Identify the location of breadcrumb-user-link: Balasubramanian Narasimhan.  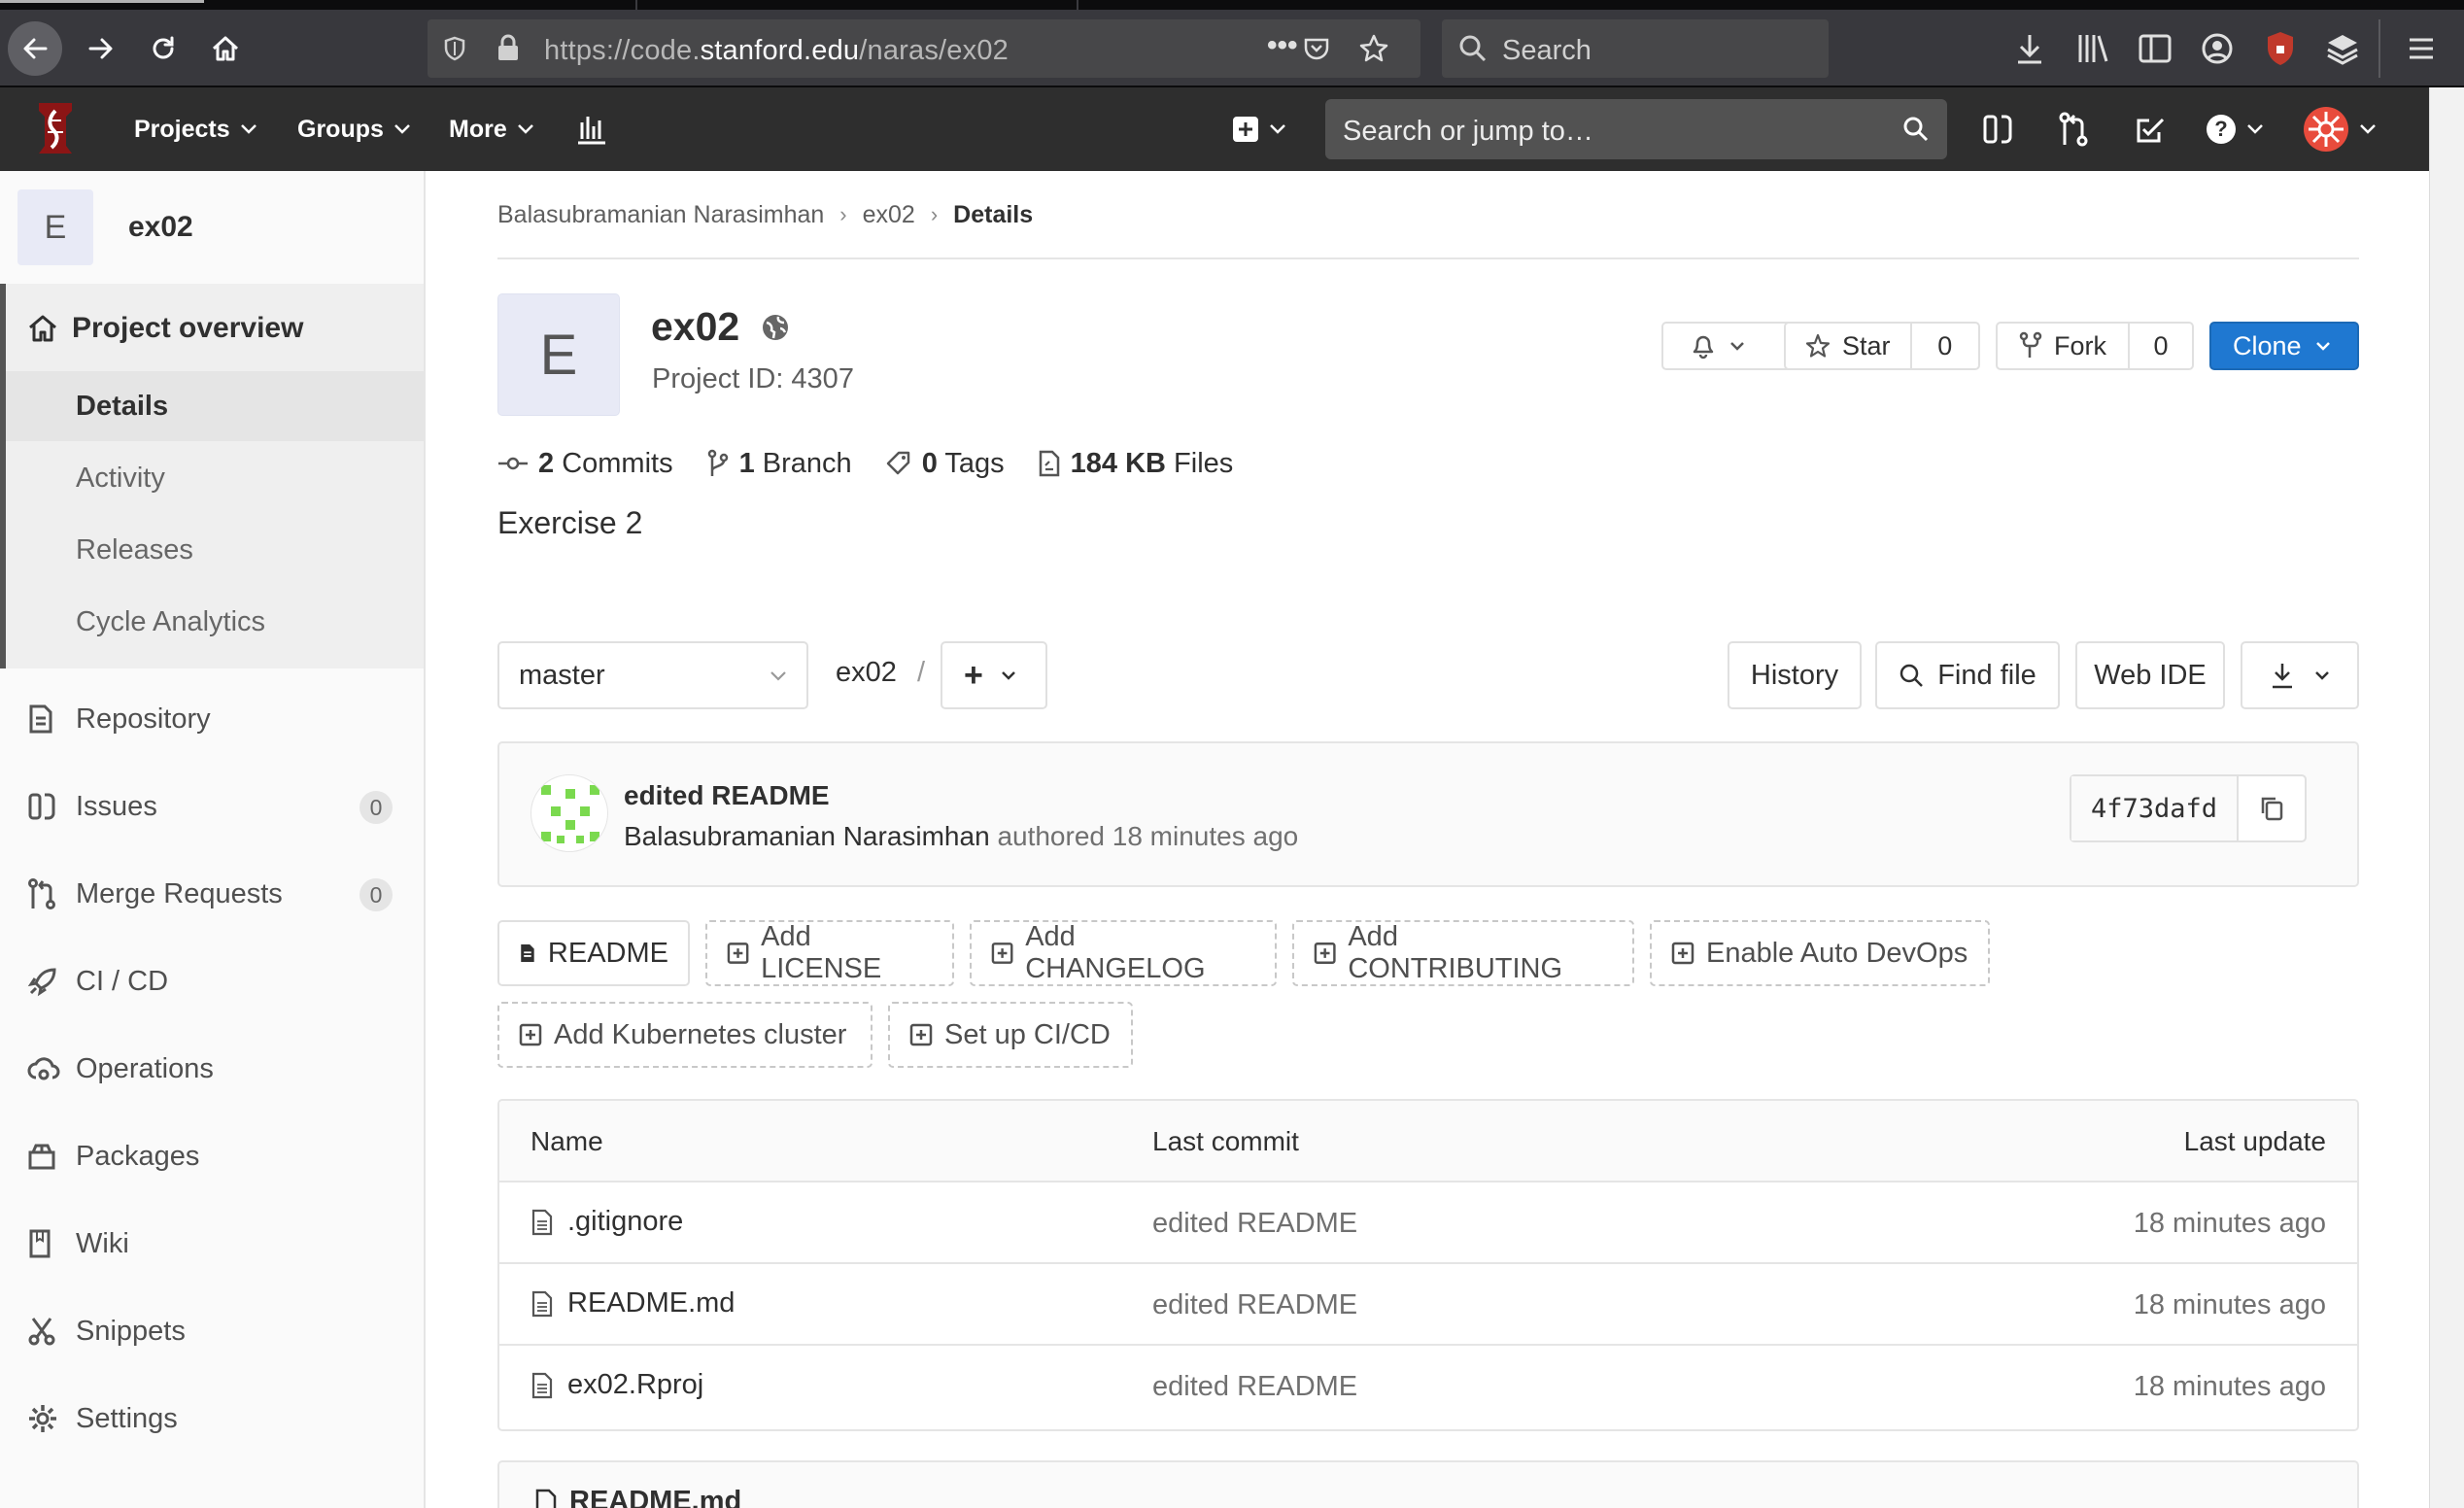
(660, 215).